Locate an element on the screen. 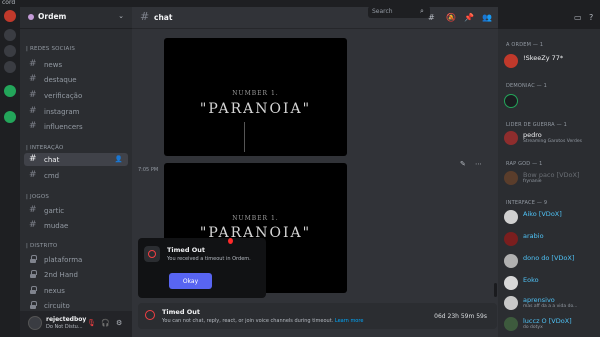 The width and height of the screenshot is (600, 337). channel-label: gartic is located at coordinates (54, 210).